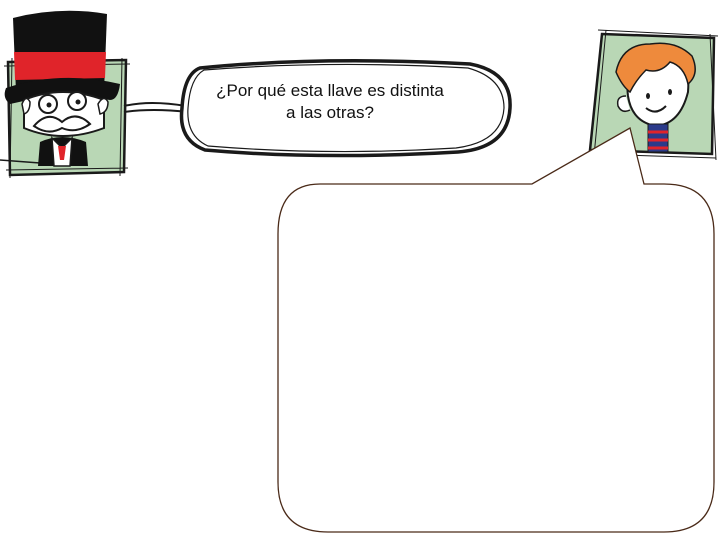 This screenshot has height=541, width=725. I want to click on question-bubble-connector, so click(156, 107).